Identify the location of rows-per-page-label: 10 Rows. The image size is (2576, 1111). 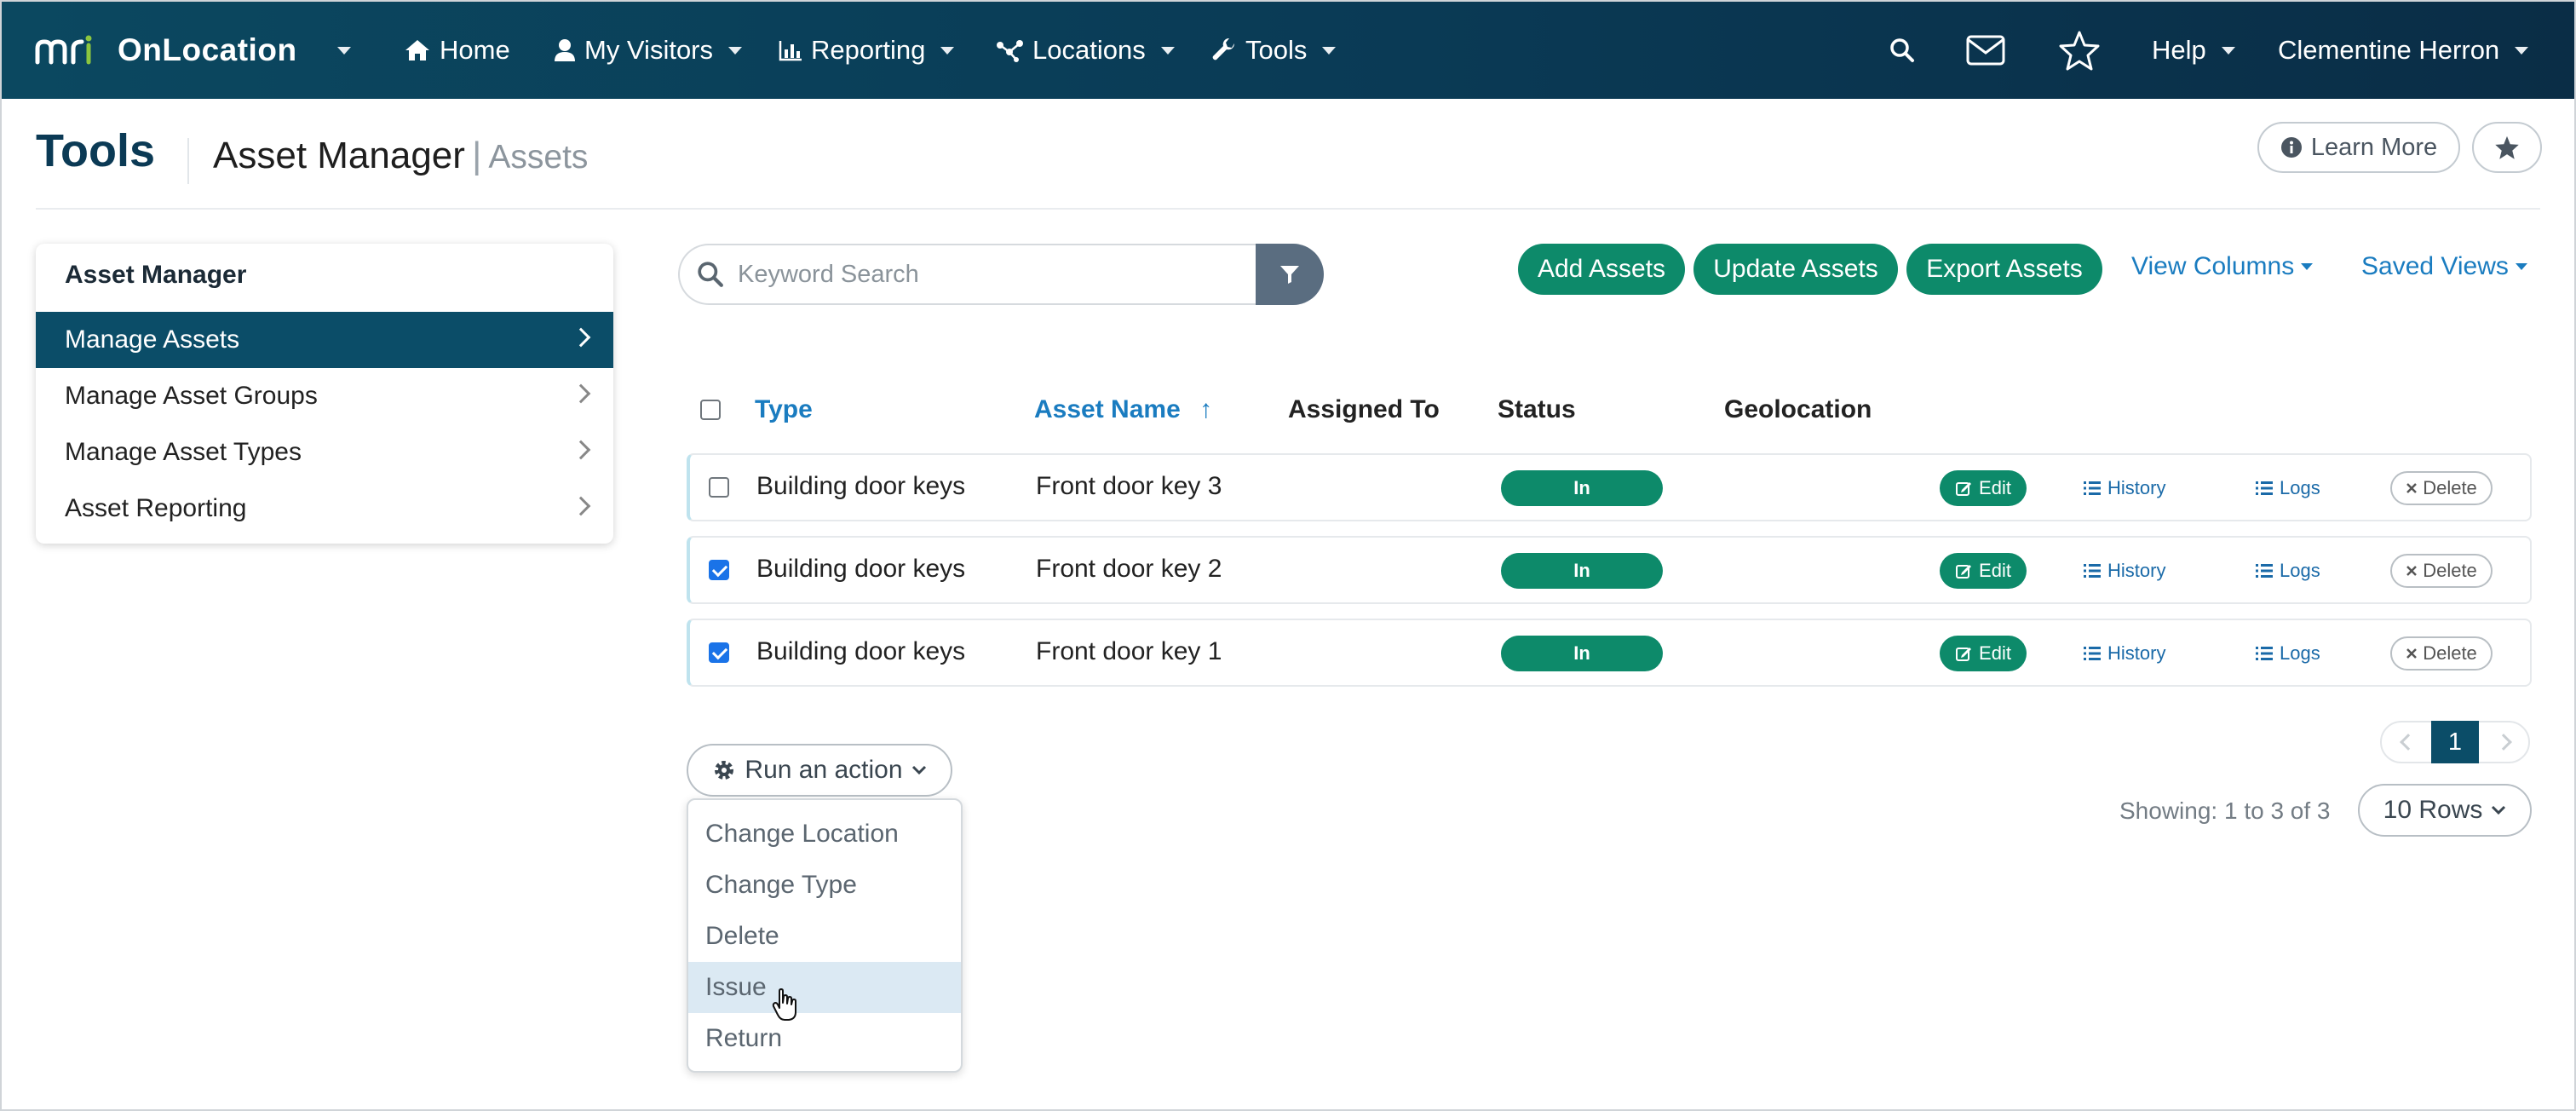
(2433, 810).